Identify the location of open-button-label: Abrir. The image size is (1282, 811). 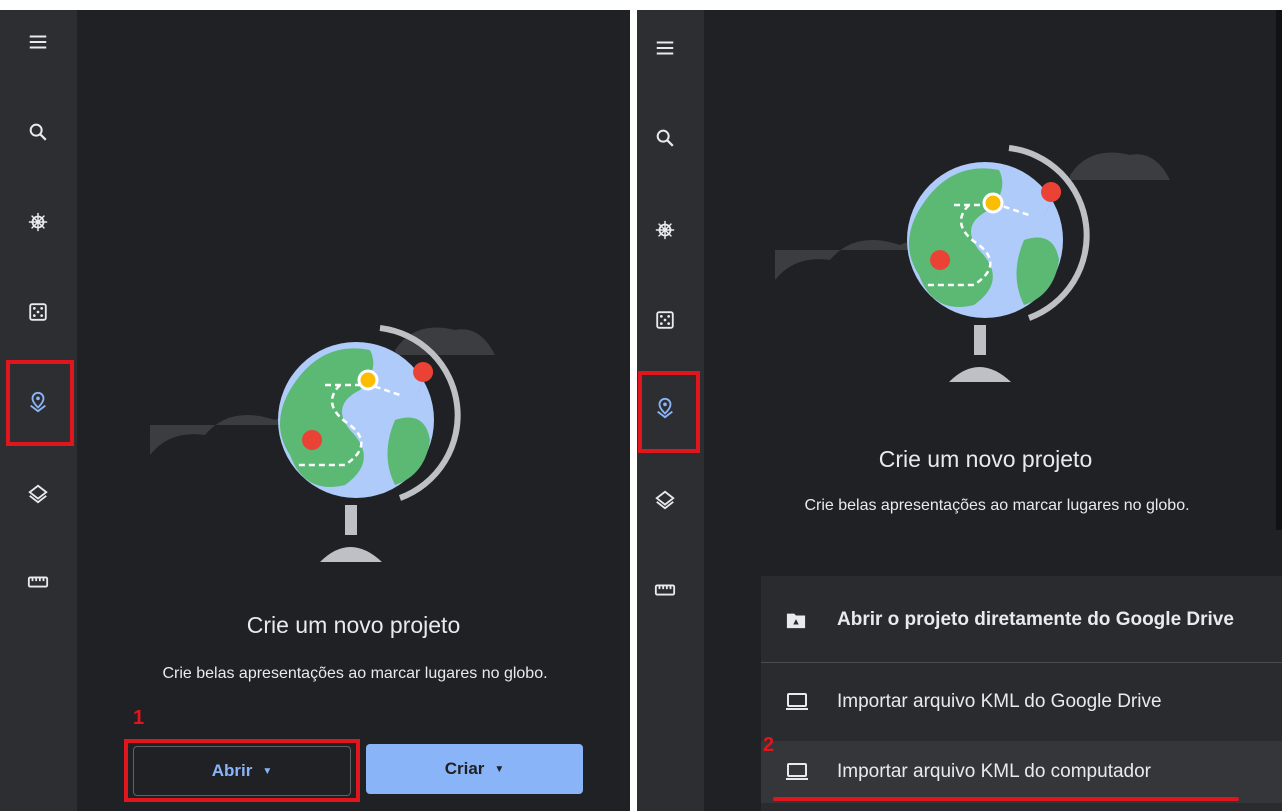
(232, 770).